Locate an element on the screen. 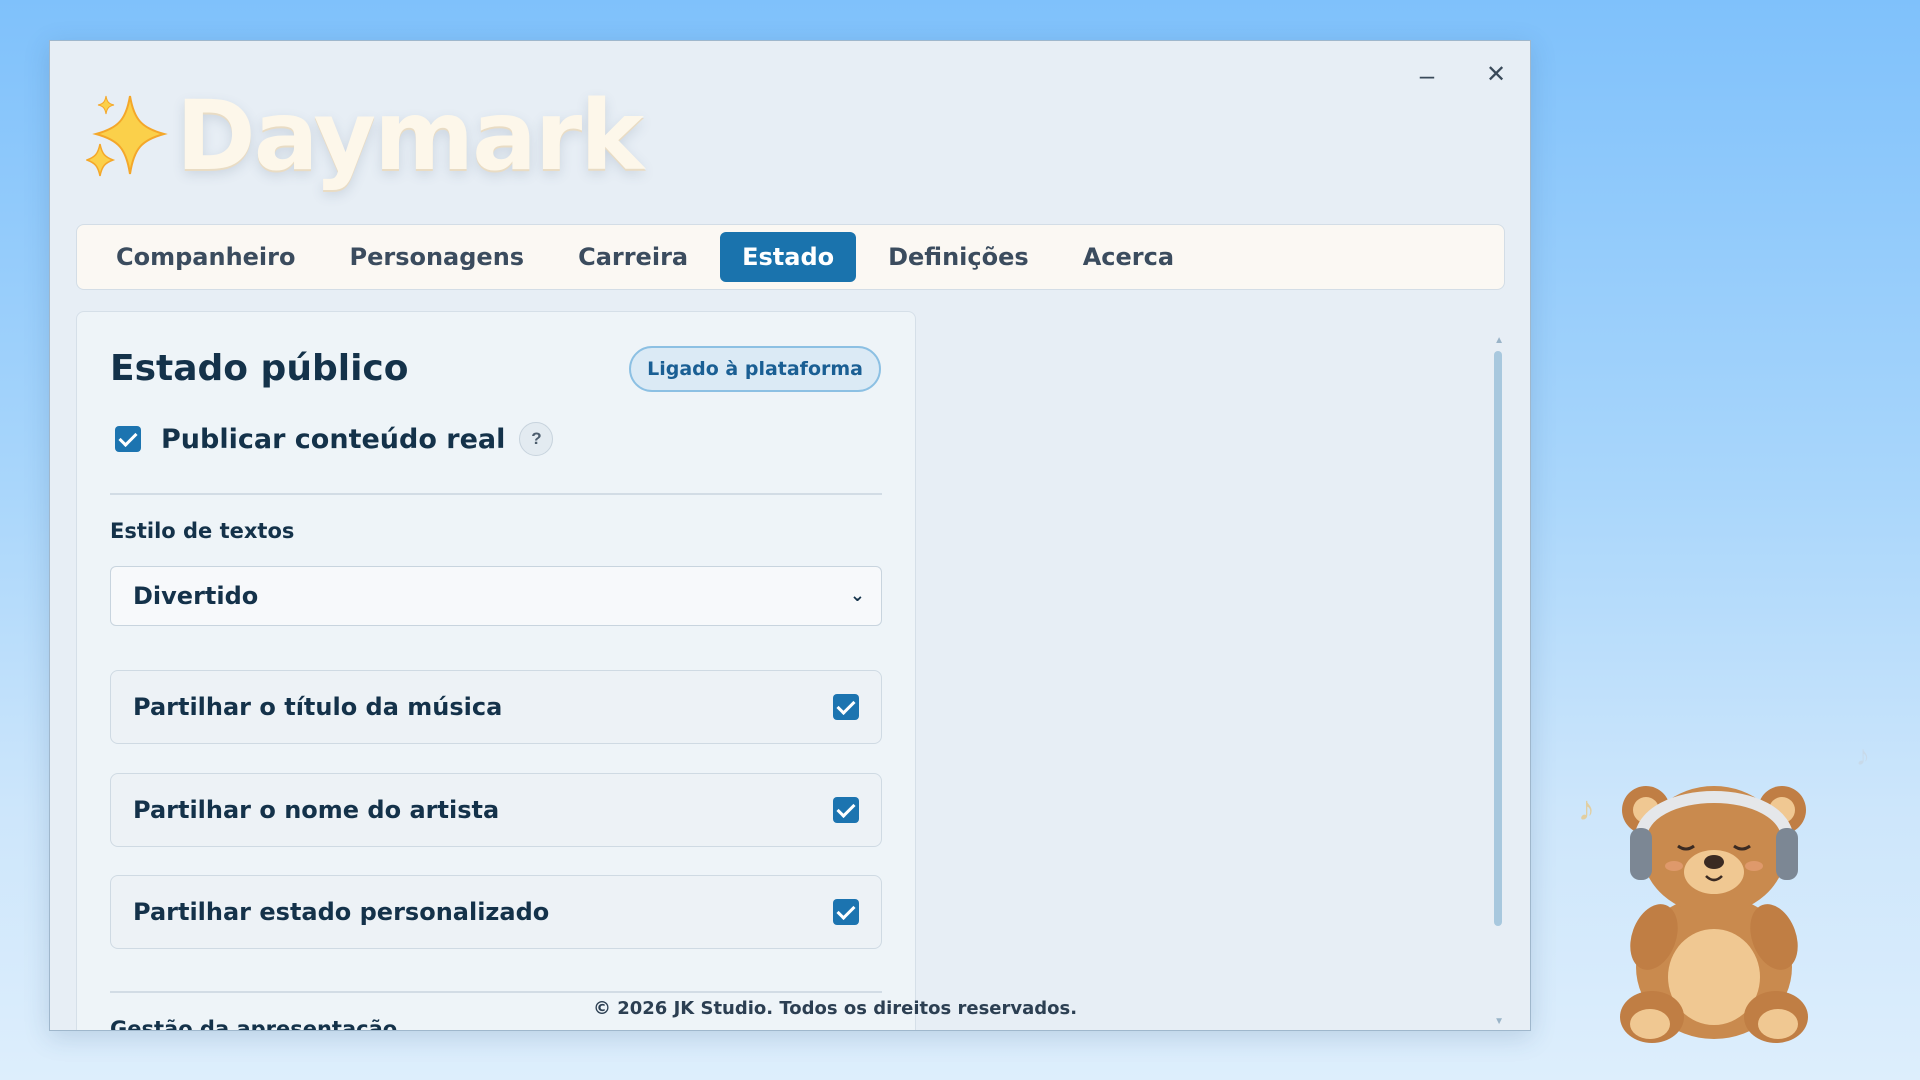 The height and width of the screenshot is (1080, 1920). music-note-icon: ♪ is located at coordinates (1863, 755).